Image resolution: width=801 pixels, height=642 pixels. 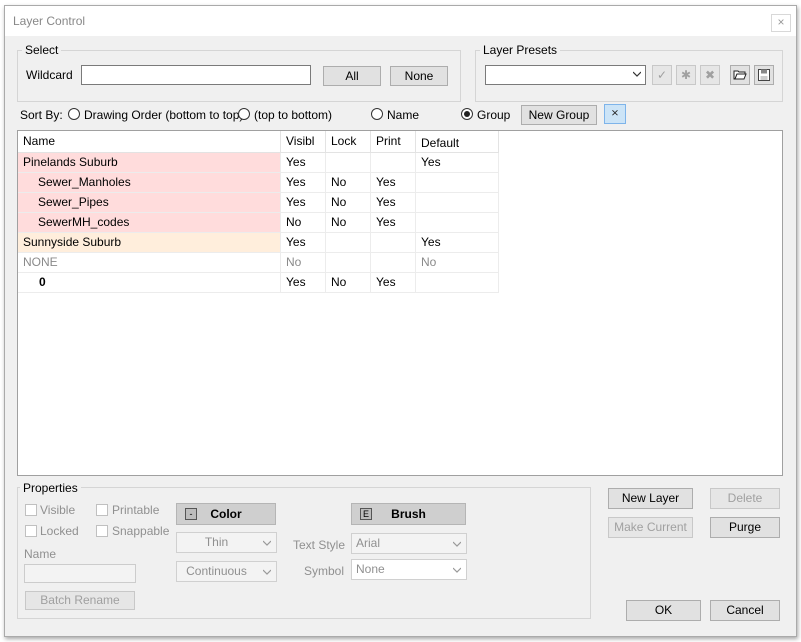 What do you see at coordinates (637, 74) in the screenshot?
I see `chevron-down-icon` at bounding box center [637, 74].